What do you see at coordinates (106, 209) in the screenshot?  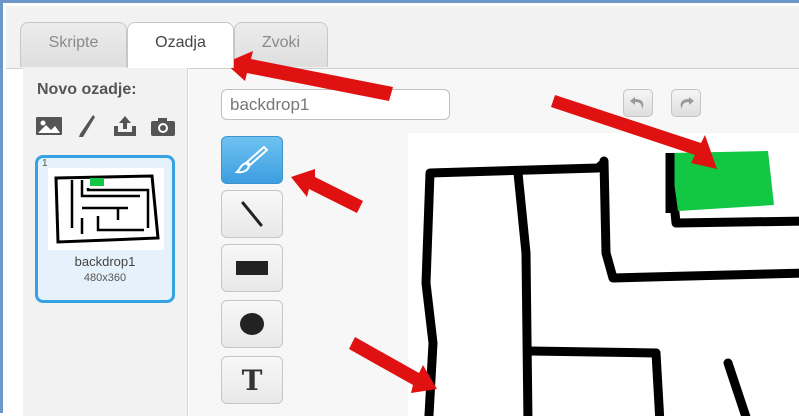 I see `backdrop-preview-image` at bounding box center [106, 209].